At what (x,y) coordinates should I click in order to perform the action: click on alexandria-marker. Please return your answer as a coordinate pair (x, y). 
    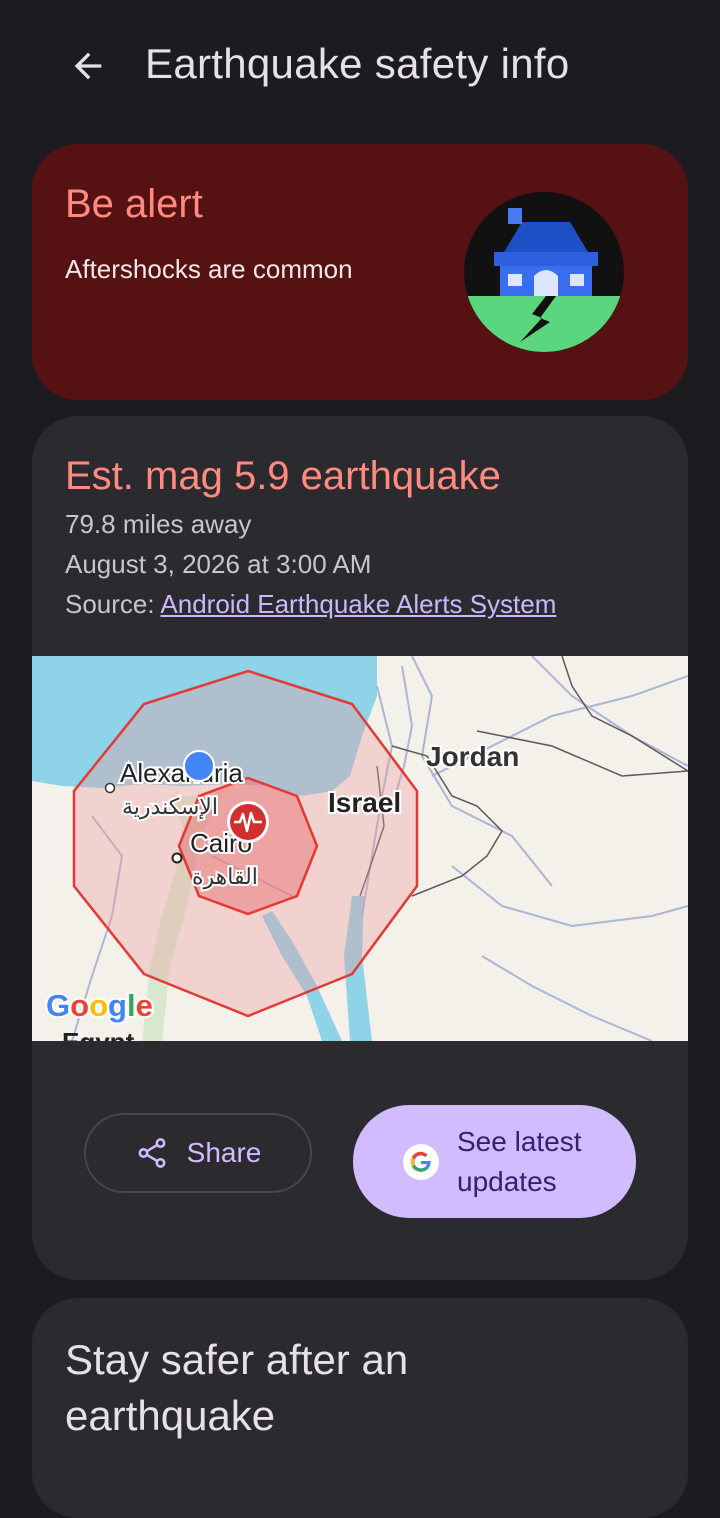
    Looking at the image, I should click on (110, 788).